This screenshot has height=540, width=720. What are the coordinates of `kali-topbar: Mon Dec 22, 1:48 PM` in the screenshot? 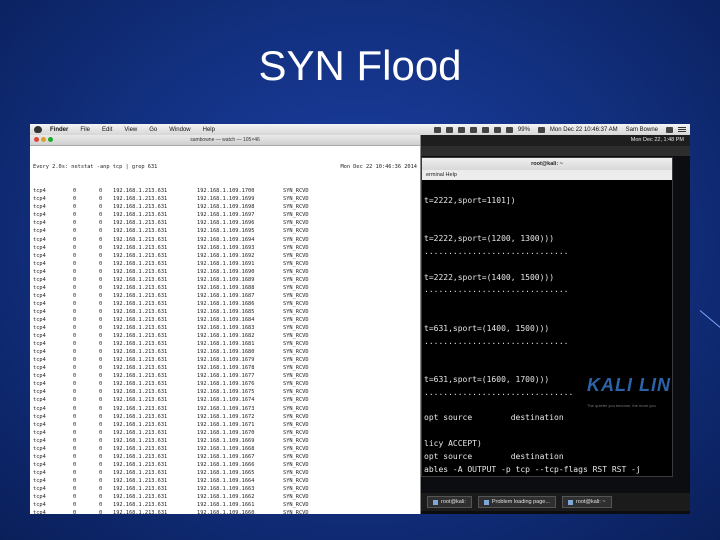 It's located at (555, 140).